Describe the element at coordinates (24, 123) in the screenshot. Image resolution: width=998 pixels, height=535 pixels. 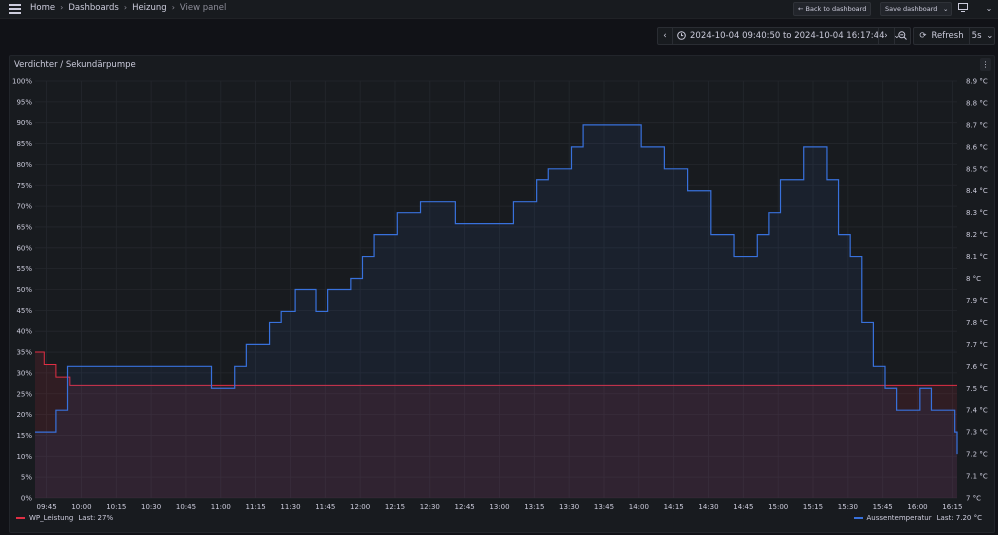
I see `y-left-tick-label: 90%` at that location.